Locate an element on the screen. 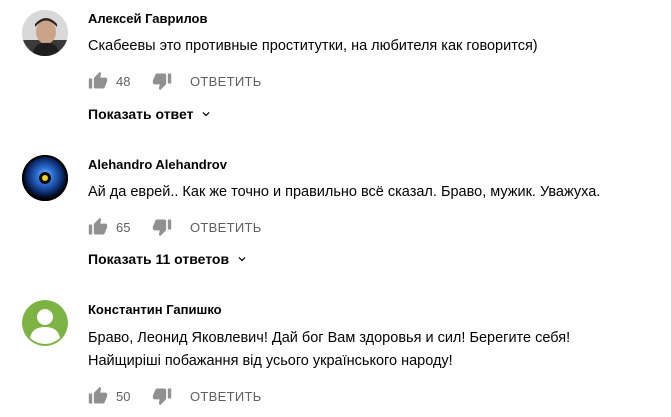  blue-orb-avatar-icon is located at coordinates (45, 178).